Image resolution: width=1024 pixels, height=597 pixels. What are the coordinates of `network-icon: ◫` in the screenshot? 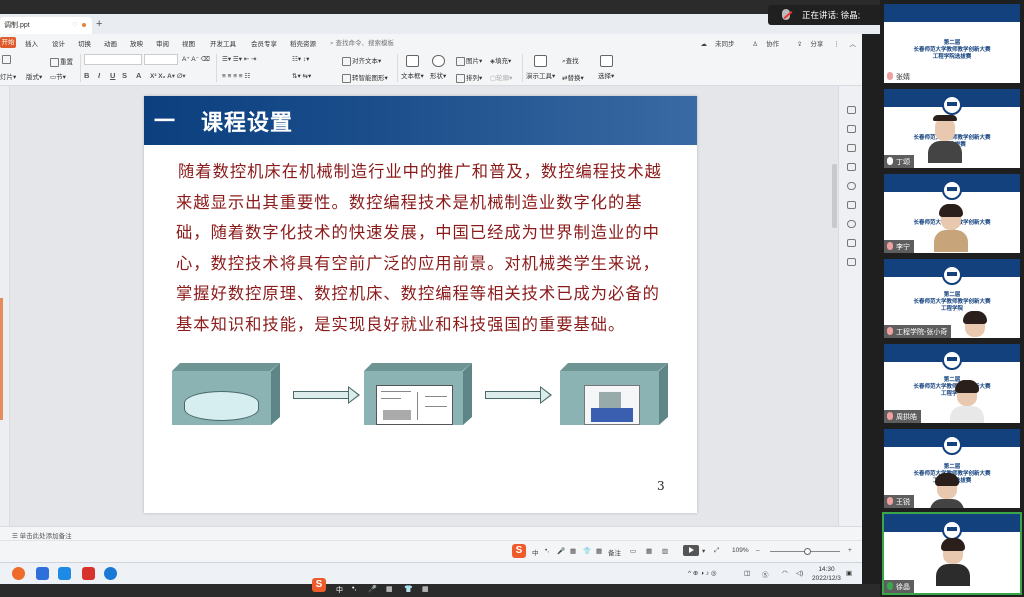 It's located at (747, 573).